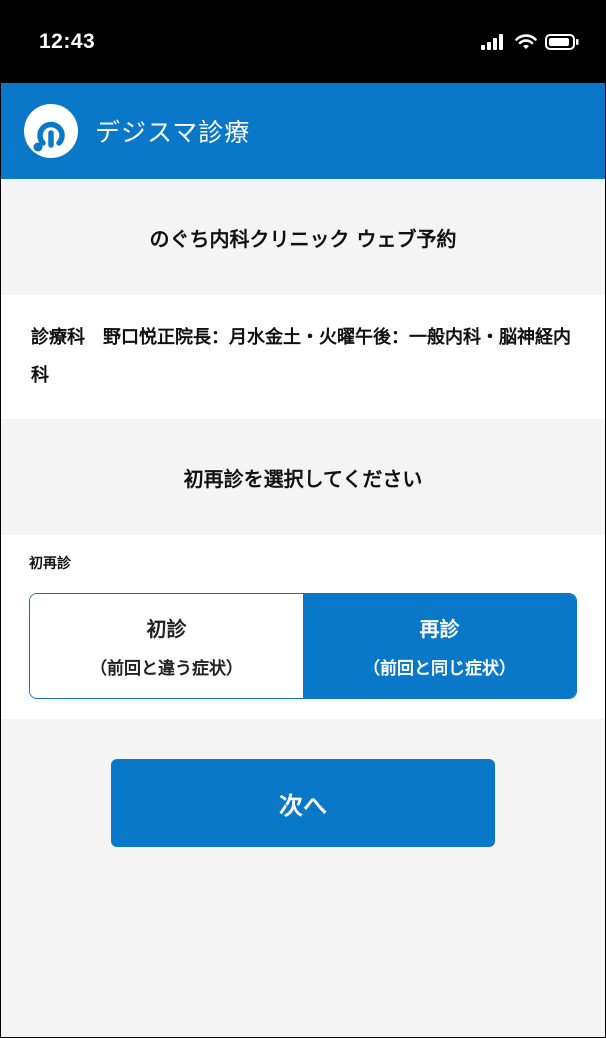 The image size is (606, 1038). Describe the element at coordinates (303, 131) in the screenshot. I see `app-header: デジスマ診療` at that location.